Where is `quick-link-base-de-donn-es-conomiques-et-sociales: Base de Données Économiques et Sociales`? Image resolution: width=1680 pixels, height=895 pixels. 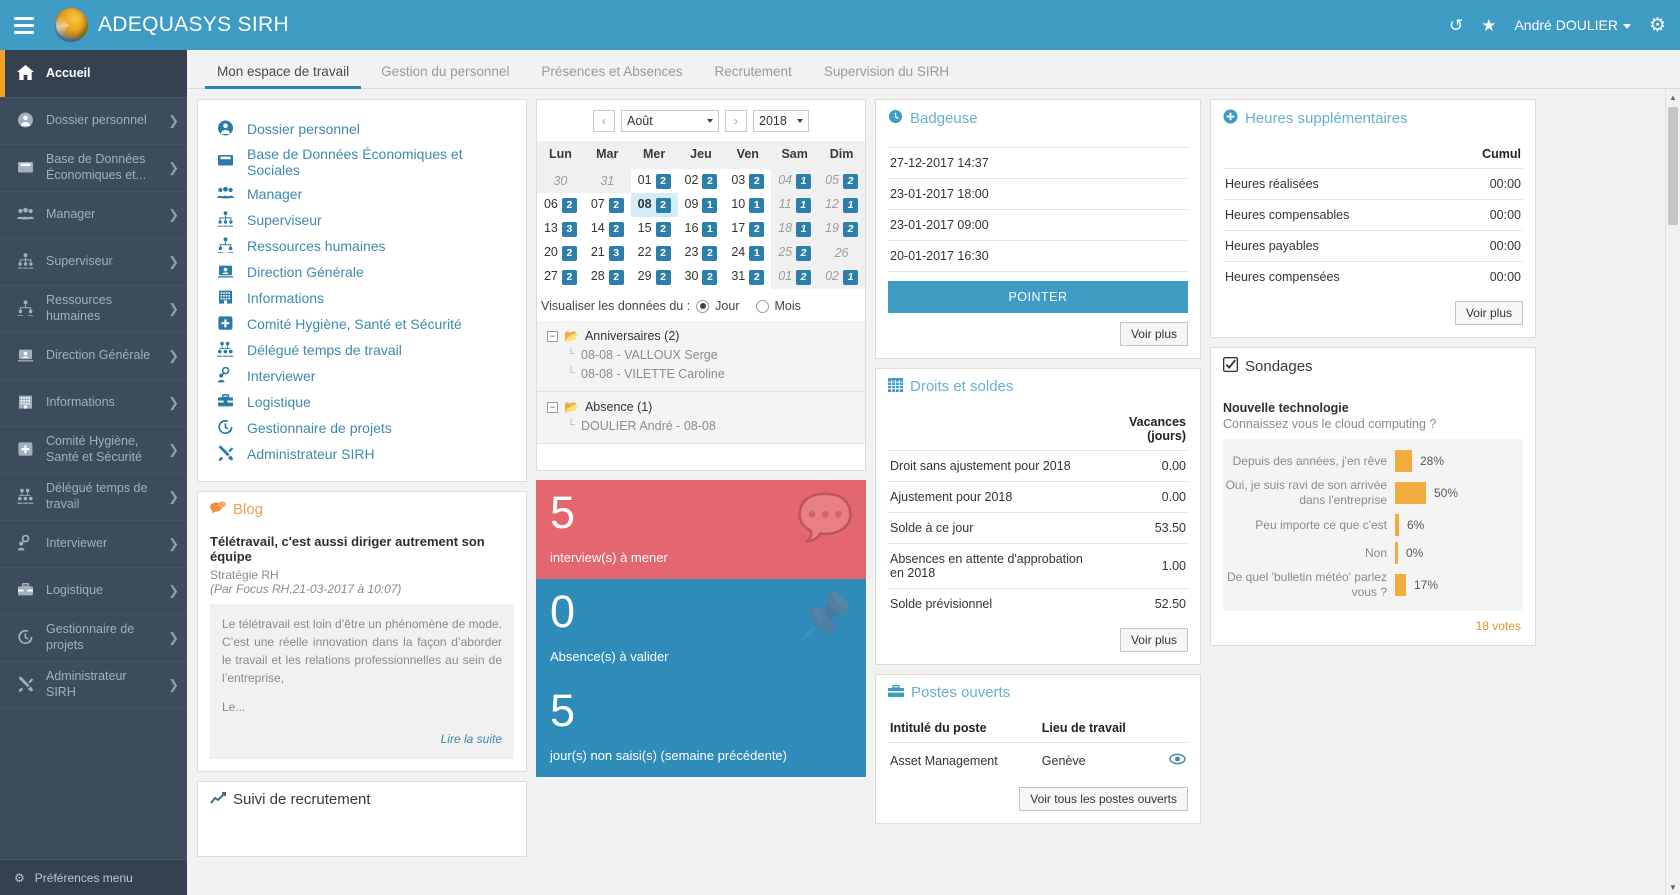 quick-link-base-de-donn-es-conomiques-et-sociales: Base de Données Économiques et Sociales is located at coordinates (364, 161).